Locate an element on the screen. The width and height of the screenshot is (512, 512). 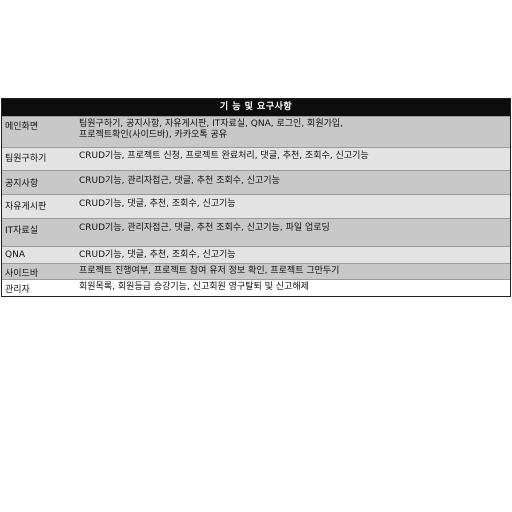
table-title: 기 능 및 요구사항 is located at coordinates (256, 107).